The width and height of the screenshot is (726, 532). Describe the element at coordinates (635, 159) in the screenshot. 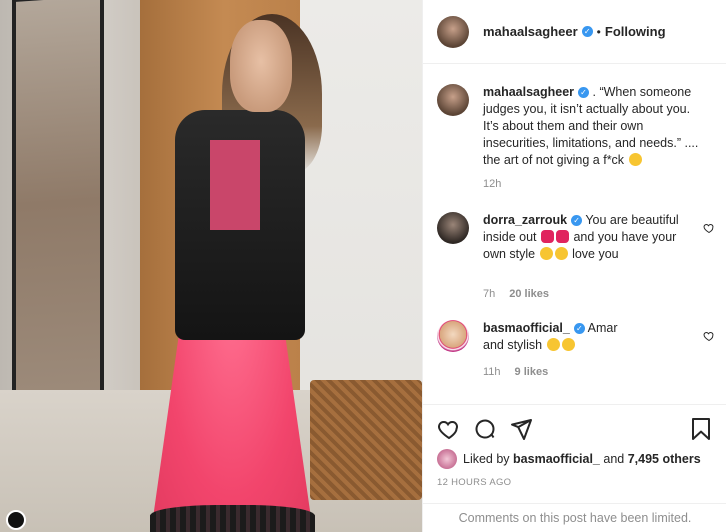

I see `laughing-emoji-icon` at that location.